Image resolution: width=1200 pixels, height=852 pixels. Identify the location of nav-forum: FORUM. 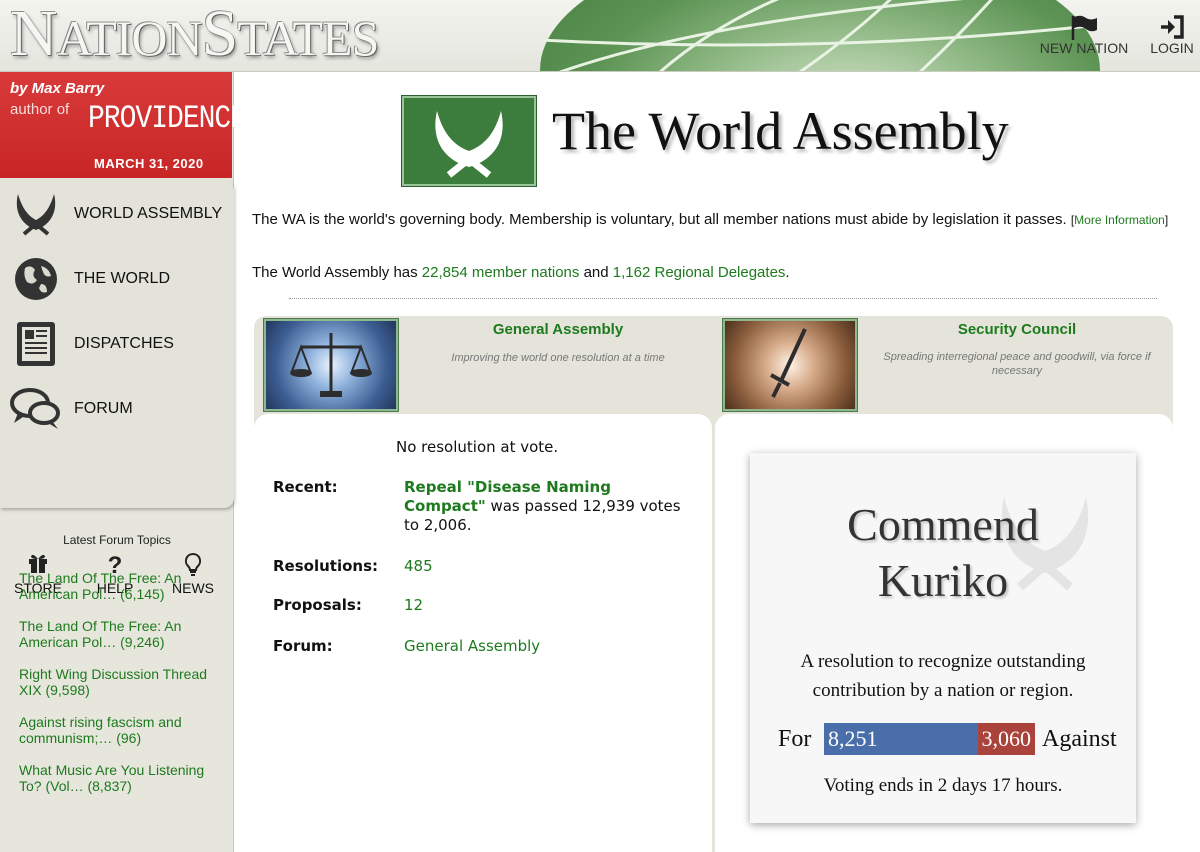
(120, 409).